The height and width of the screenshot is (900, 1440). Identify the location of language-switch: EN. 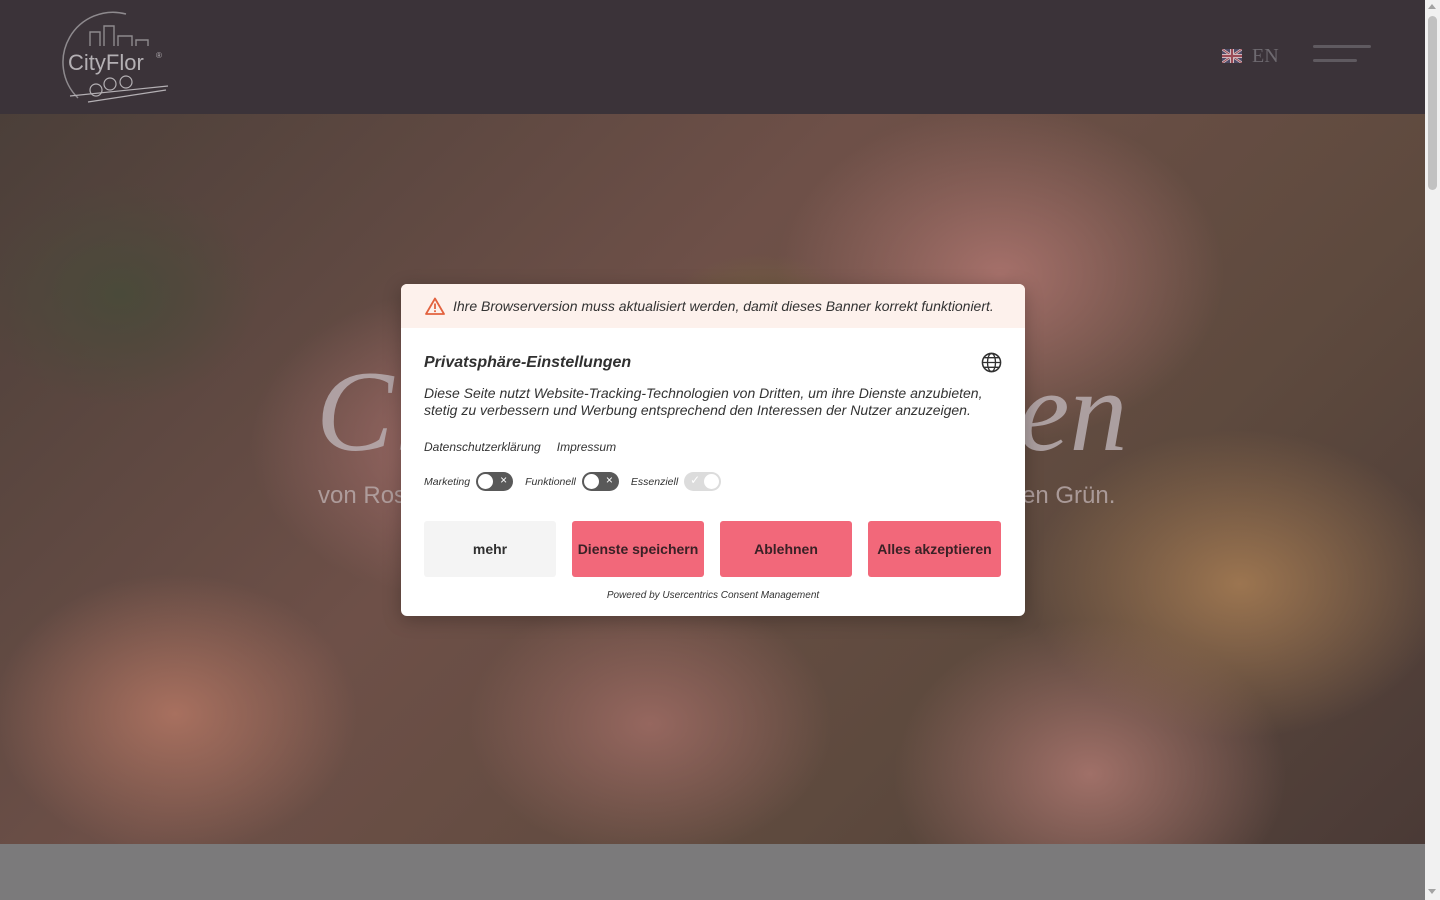
(1250, 56).